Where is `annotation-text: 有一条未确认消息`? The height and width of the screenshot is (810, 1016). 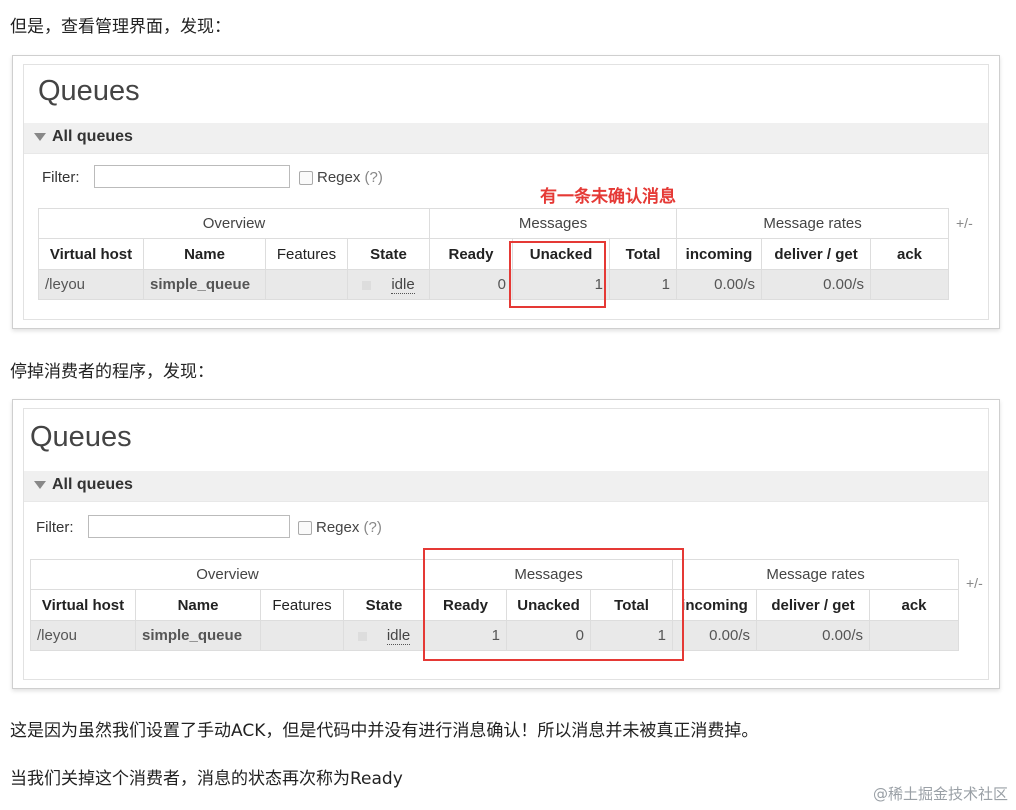 annotation-text: 有一条未确认消息 is located at coordinates (608, 197).